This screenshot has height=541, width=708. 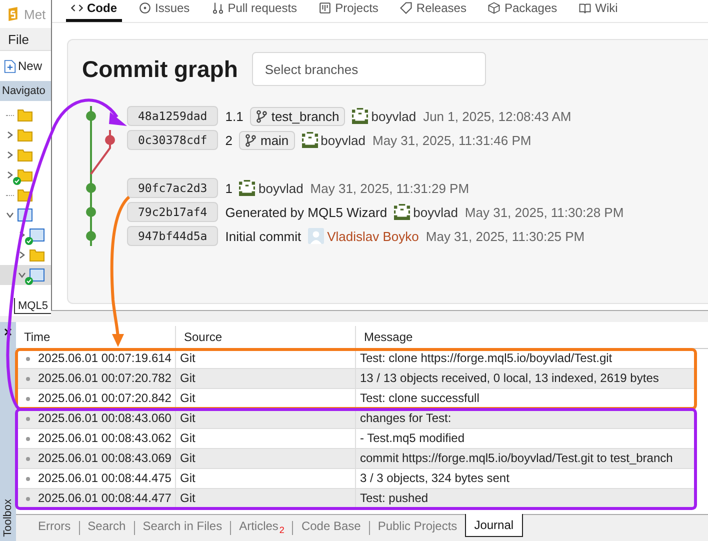 I want to click on author-link: Vladislav Boyko, so click(x=373, y=236).